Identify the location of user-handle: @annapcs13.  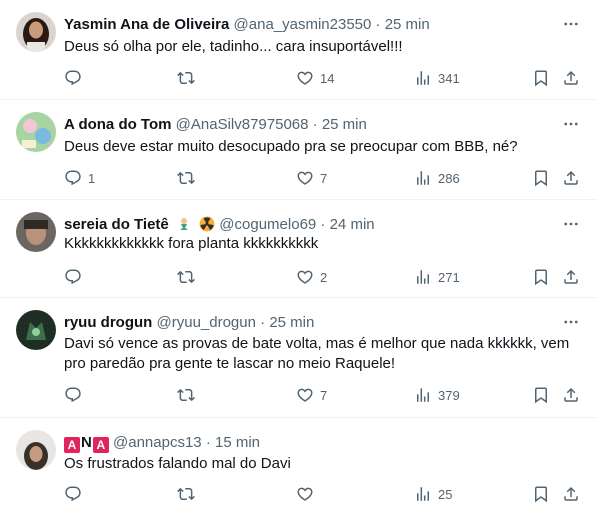
(157, 442).